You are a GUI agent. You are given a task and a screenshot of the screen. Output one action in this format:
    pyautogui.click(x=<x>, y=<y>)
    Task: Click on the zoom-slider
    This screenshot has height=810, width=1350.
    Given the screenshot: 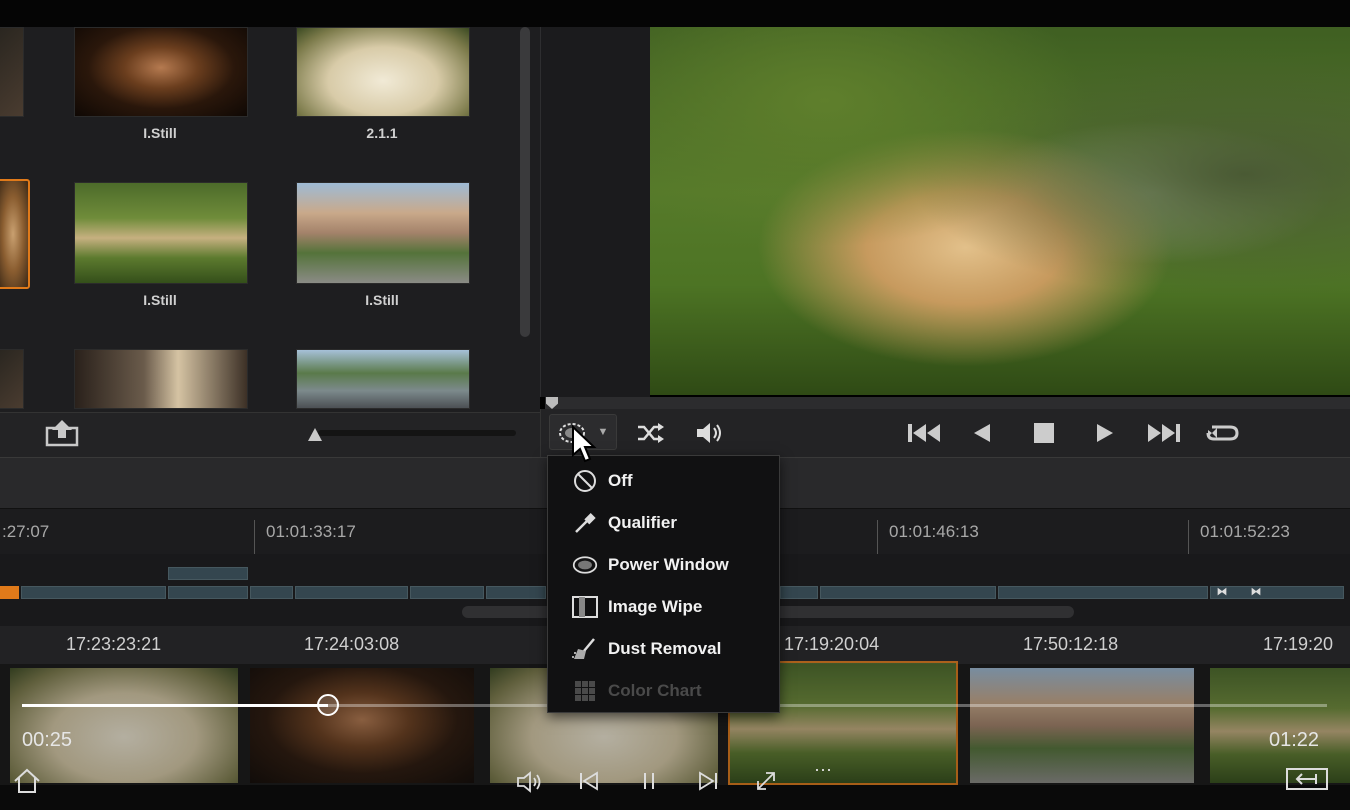 What is the action you would take?
    pyautogui.click(x=417, y=433)
    